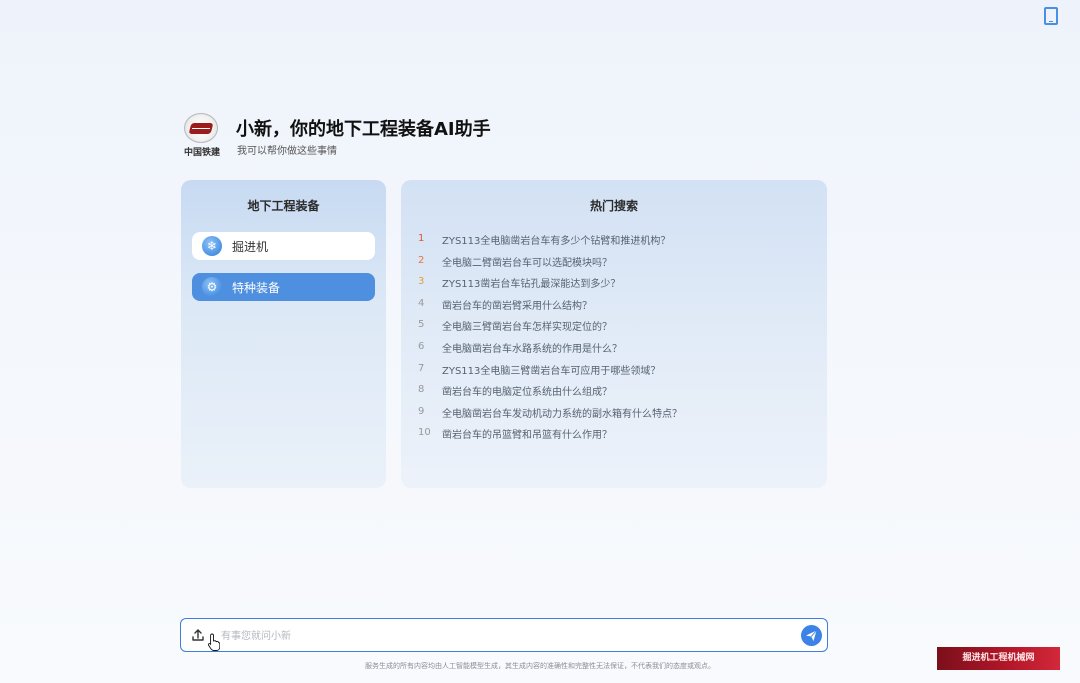 The height and width of the screenshot is (683, 1080). Describe the element at coordinates (283, 206) in the screenshot. I see `category-panel-title: 地下工程装备` at that location.